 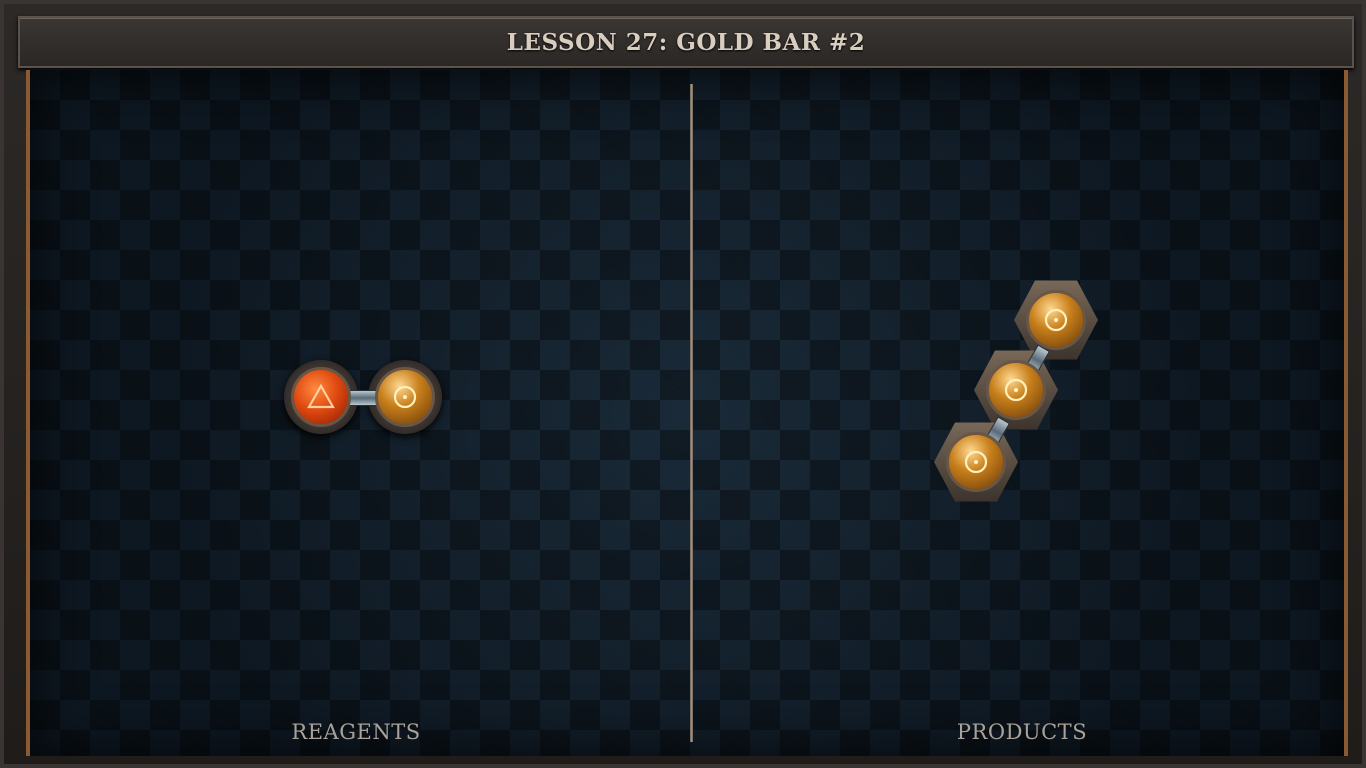 I want to click on product-molecule, so click(x=1020, y=394).